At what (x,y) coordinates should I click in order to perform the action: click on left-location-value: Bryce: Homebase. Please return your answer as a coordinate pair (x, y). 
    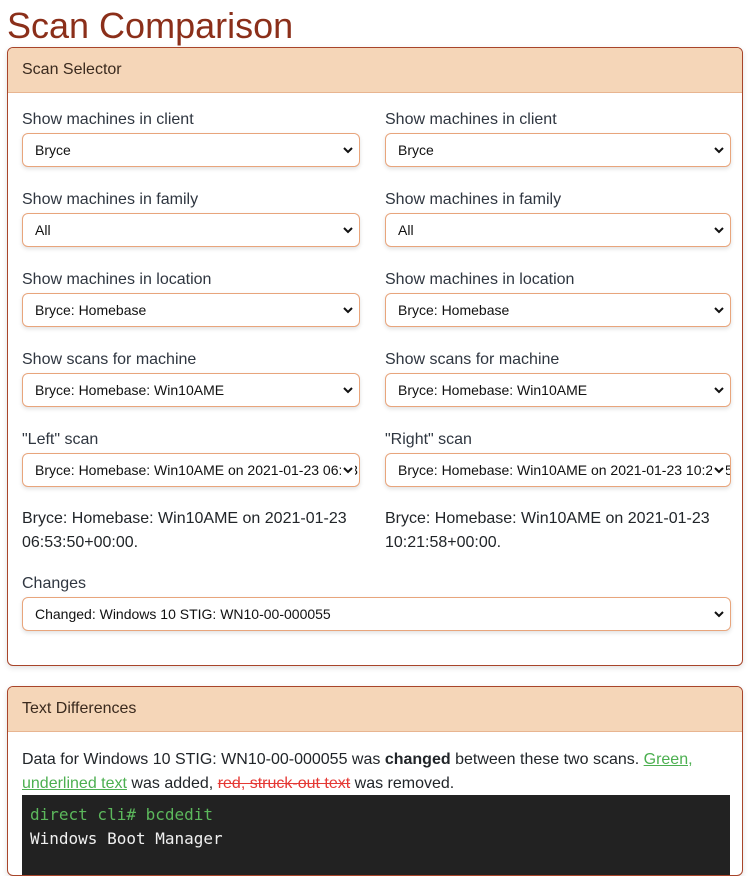
    Looking at the image, I should click on (91, 310).